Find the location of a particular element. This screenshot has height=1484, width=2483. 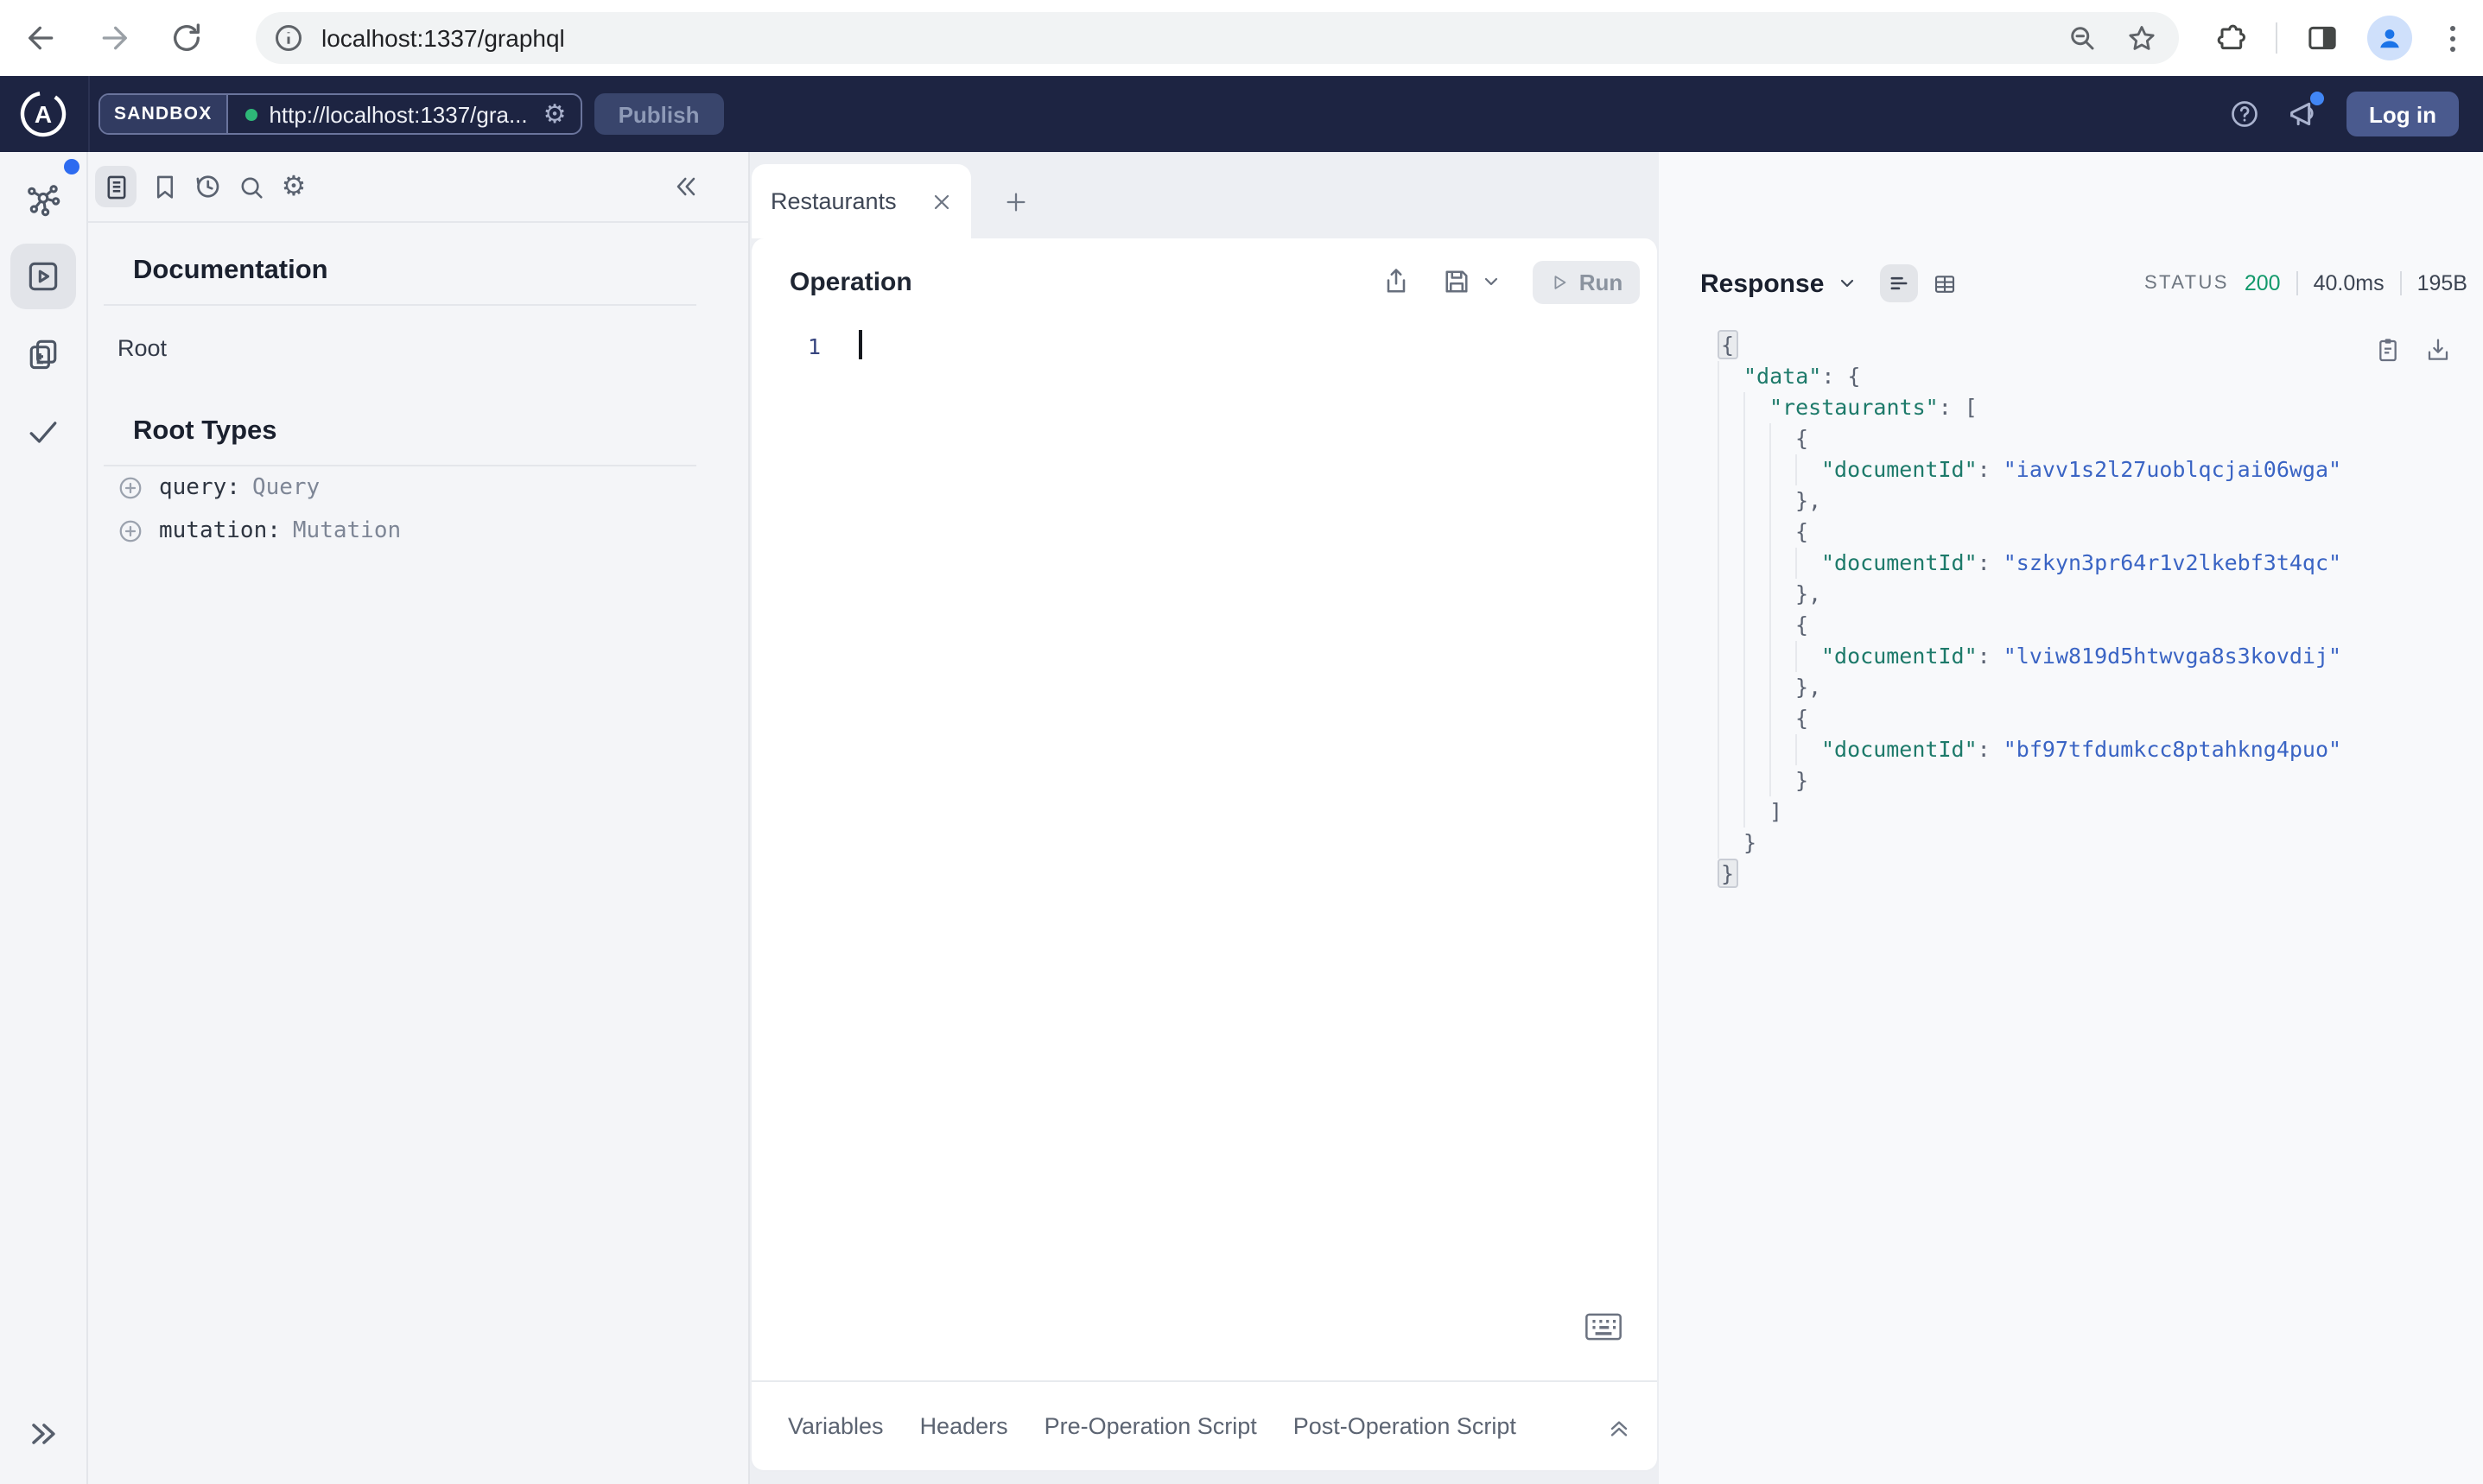

tab-post-operation-script: Post-Operation Script is located at coordinates (1405, 1426).